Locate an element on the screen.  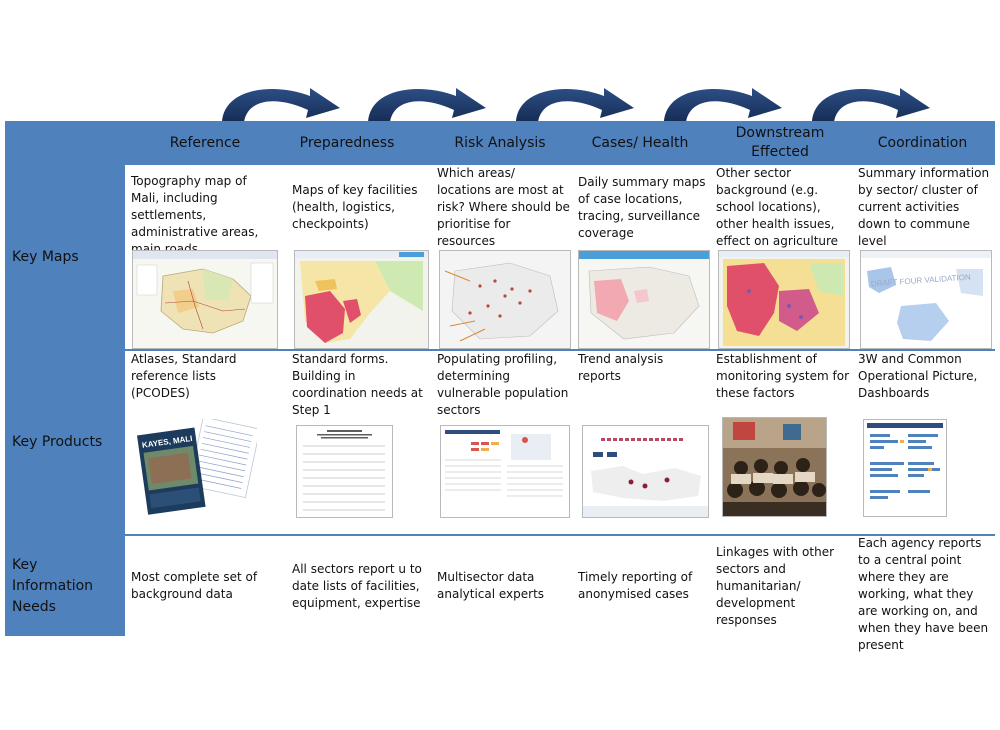
cell-needs-risk: Multisector data analytical experts is located at coordinates (491, 585).